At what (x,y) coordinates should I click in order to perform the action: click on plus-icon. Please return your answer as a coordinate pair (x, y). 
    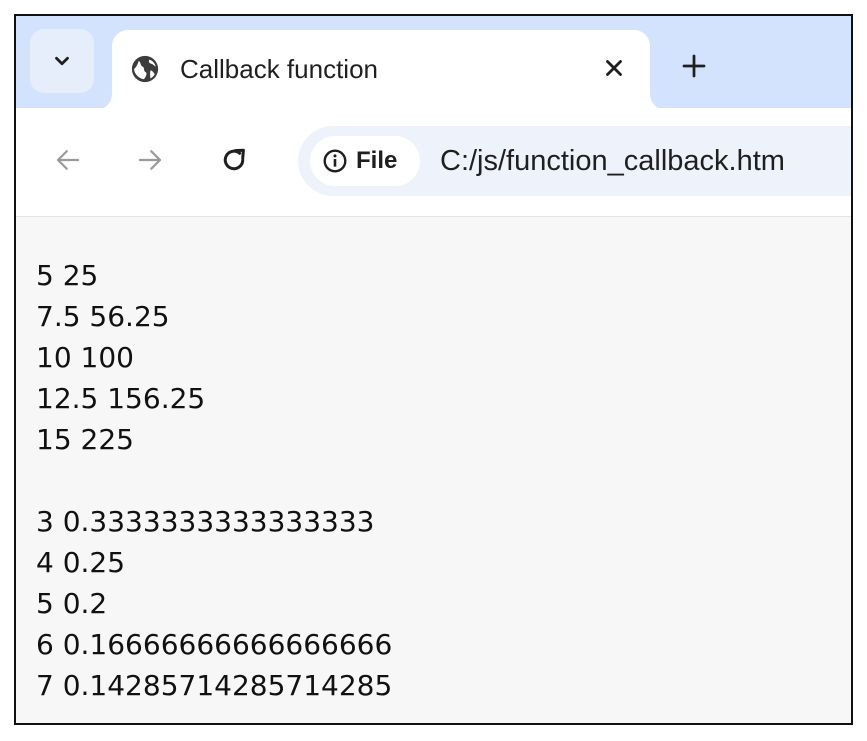
    Looking at the image, I should click on (694, 66).